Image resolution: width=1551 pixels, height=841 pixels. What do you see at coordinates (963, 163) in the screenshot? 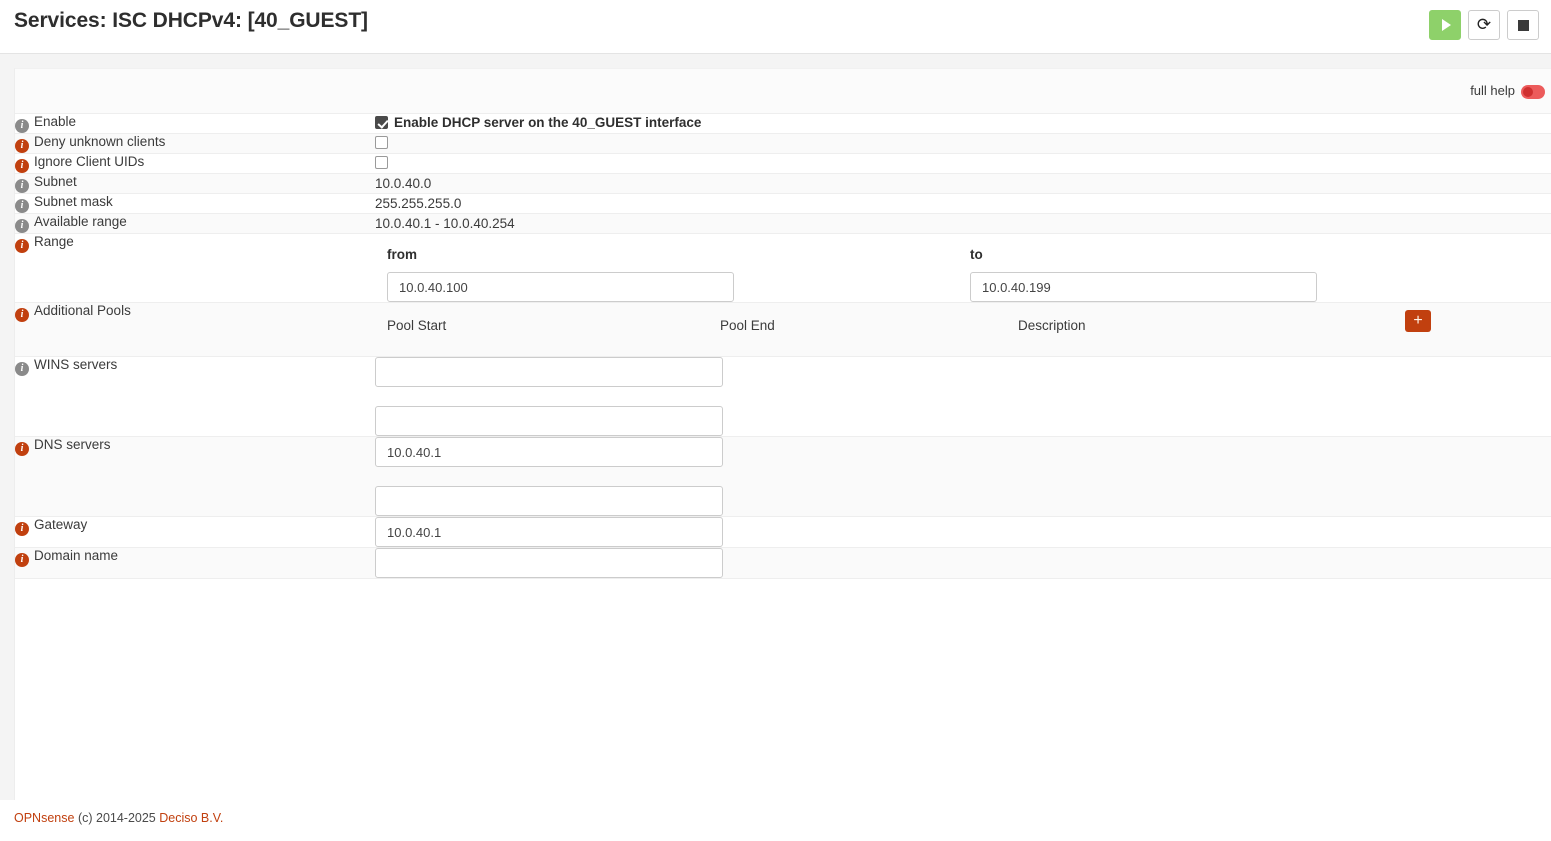
I see `row-value-ignore-client-uids` at bounding box center [963, 163].